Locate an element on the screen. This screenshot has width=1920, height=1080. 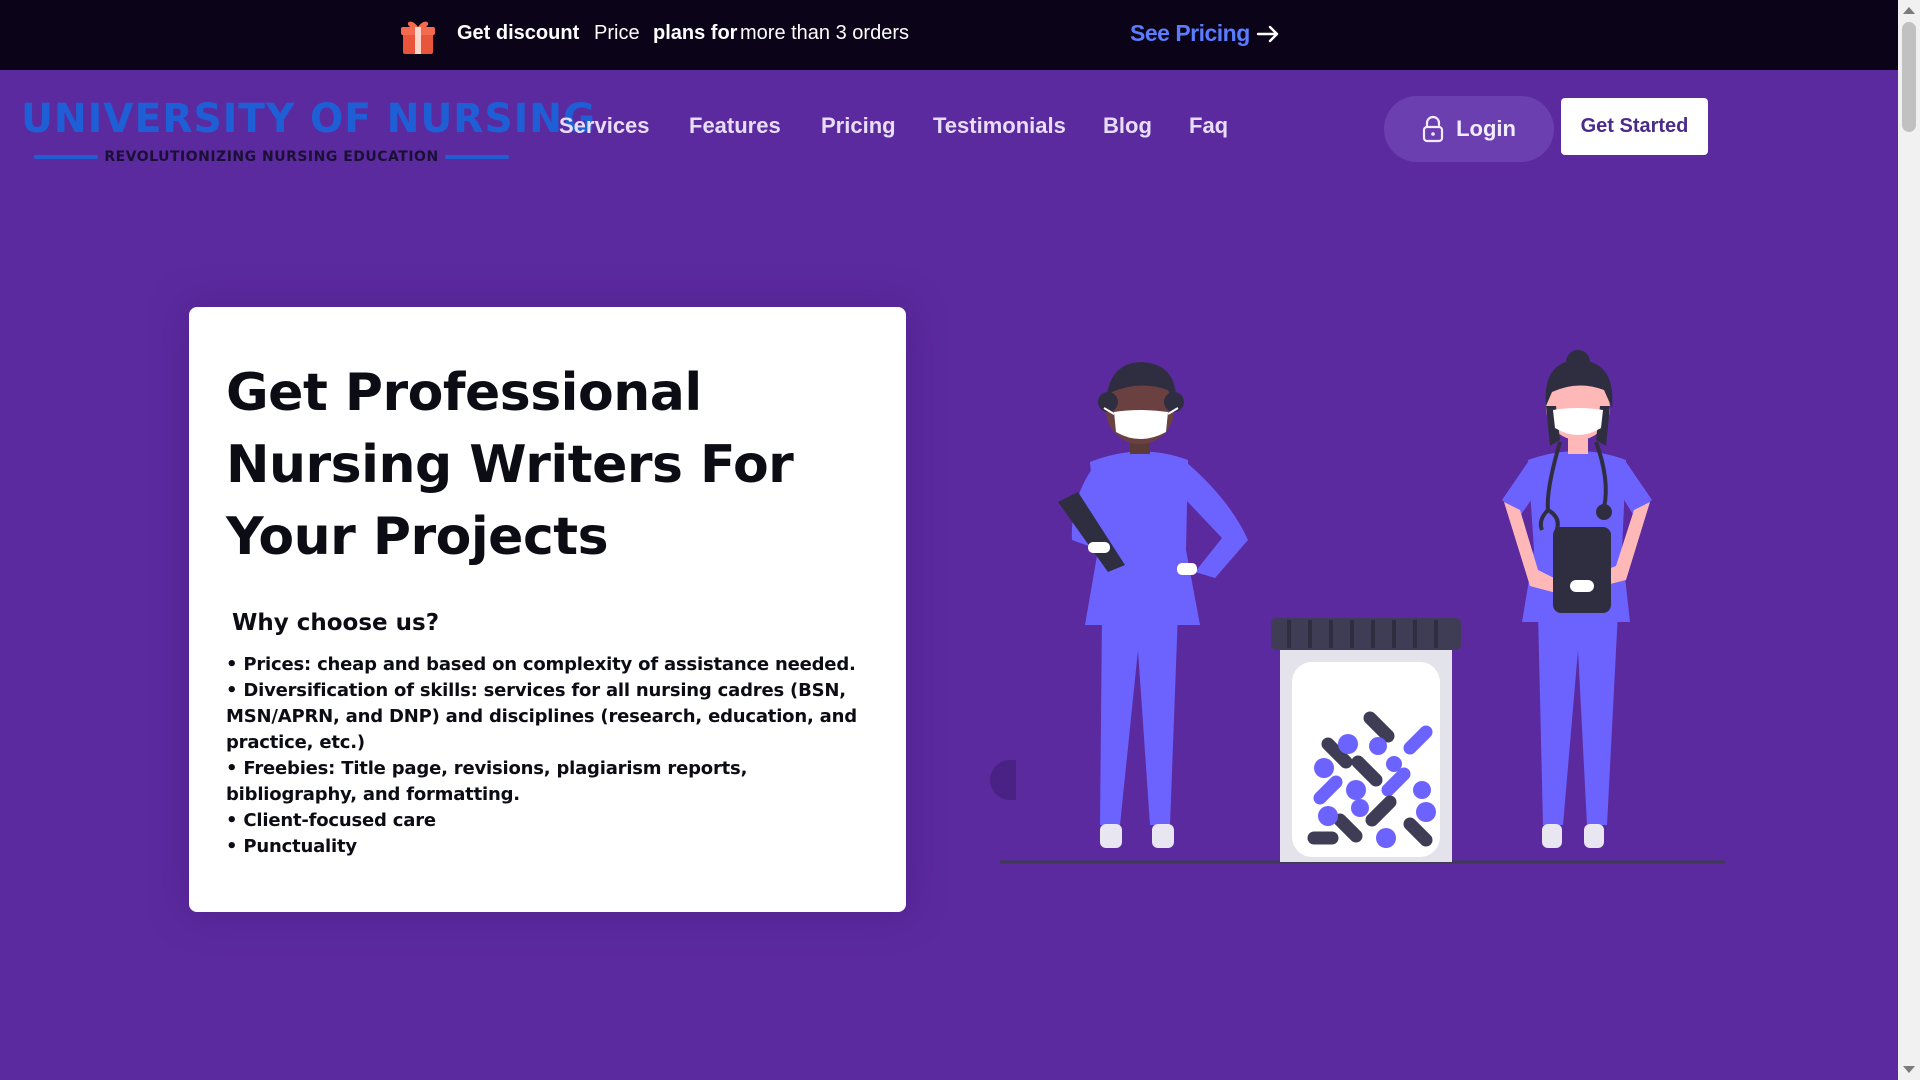
nurse-left-figure is located at coordinates (1153, 605).